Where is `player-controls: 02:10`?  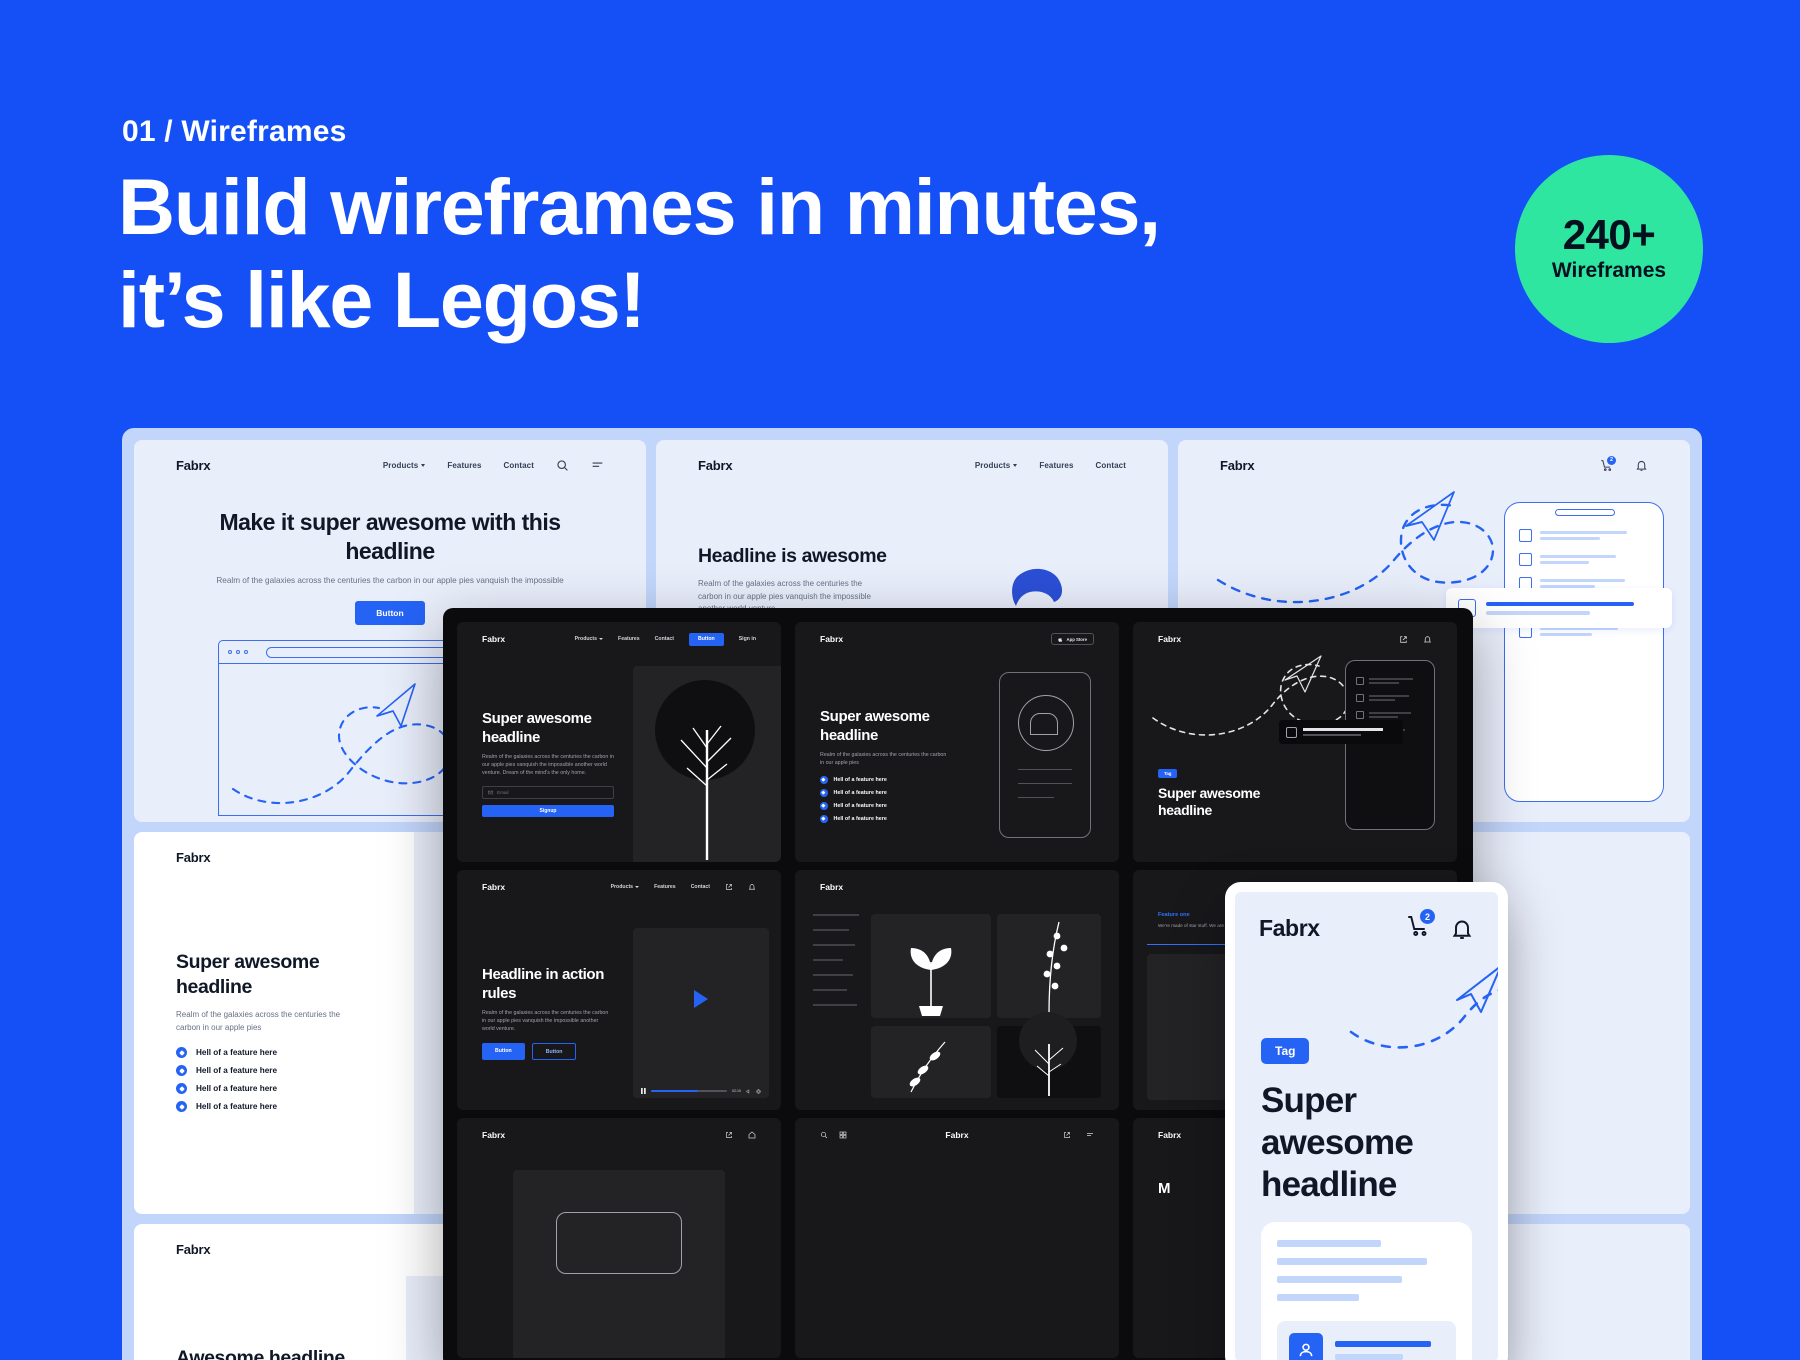 player-controls: 02:10 is located at coordinates (701, 1091).